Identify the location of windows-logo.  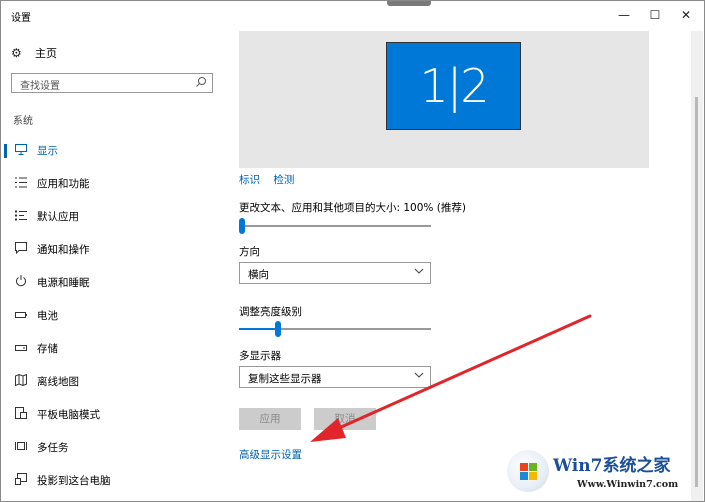
(528, 471).